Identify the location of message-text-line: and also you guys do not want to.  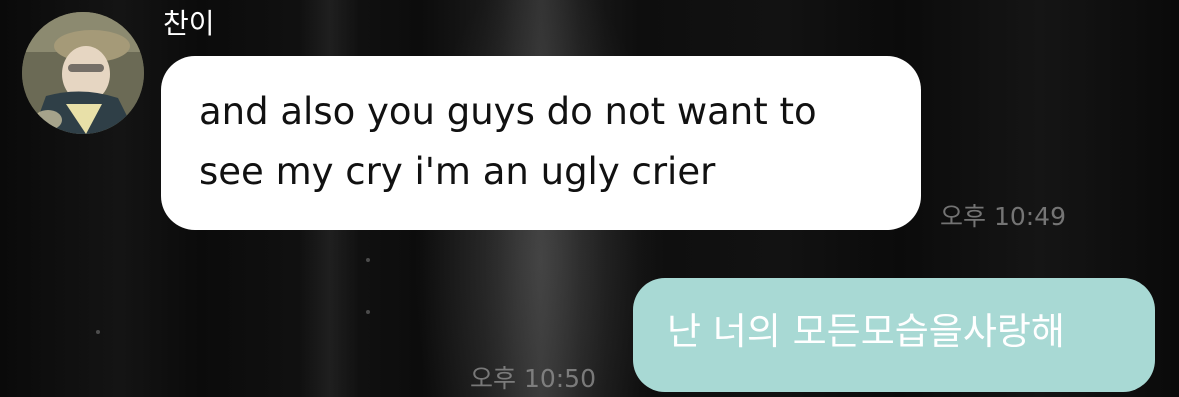
(508, 111).